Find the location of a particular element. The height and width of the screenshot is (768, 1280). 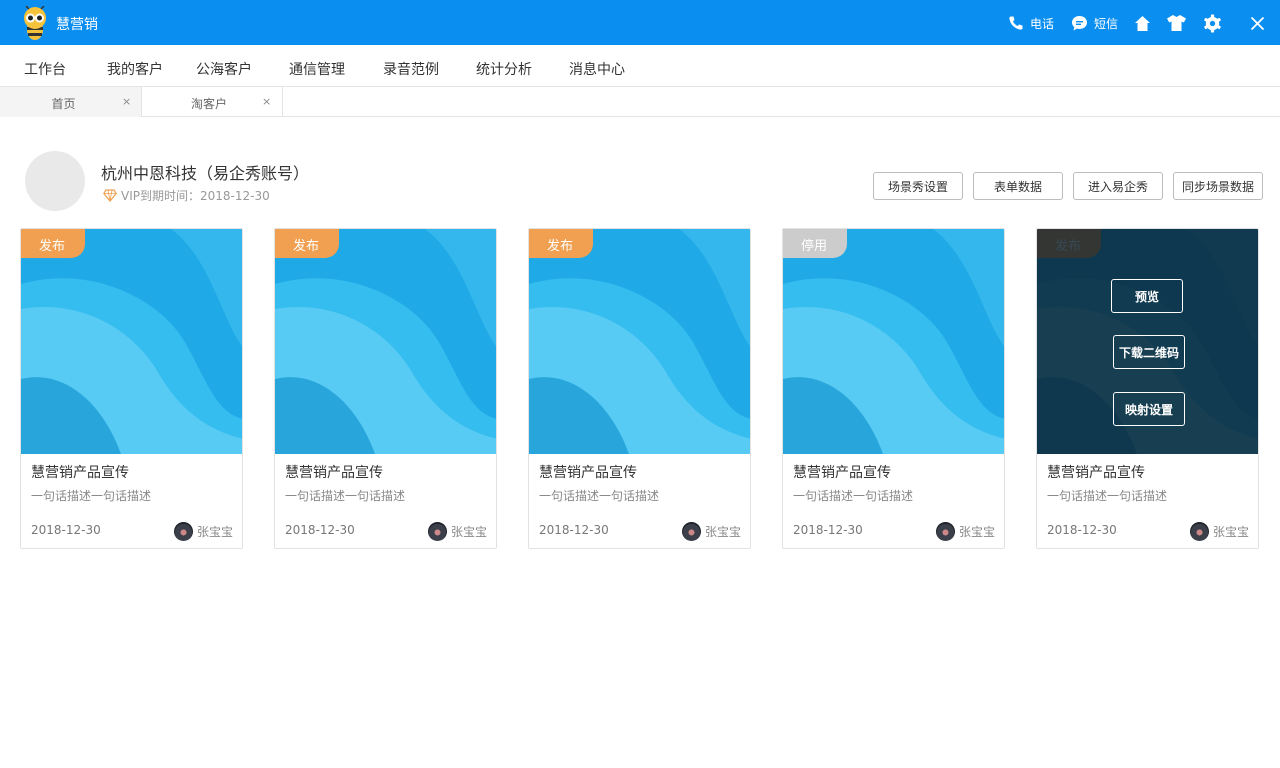

scene-settings-button: 场景秀设置 is located at coordinates (918, 186).